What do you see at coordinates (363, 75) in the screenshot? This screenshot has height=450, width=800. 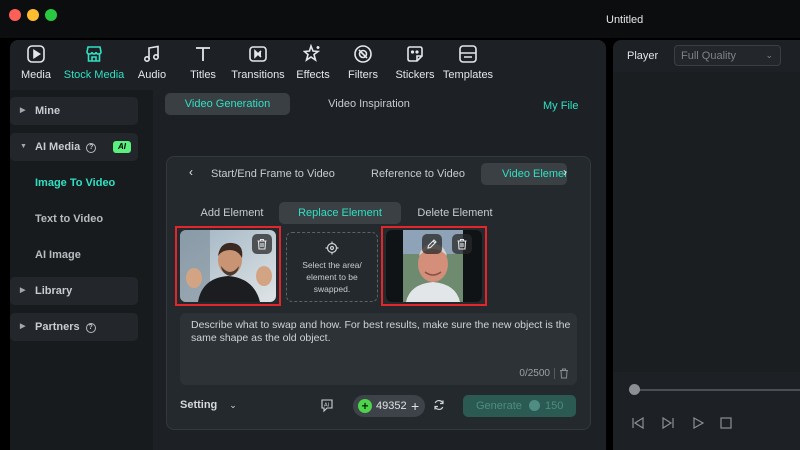 I see `toolbar-label: Filters` at bounding box center [363, 75].